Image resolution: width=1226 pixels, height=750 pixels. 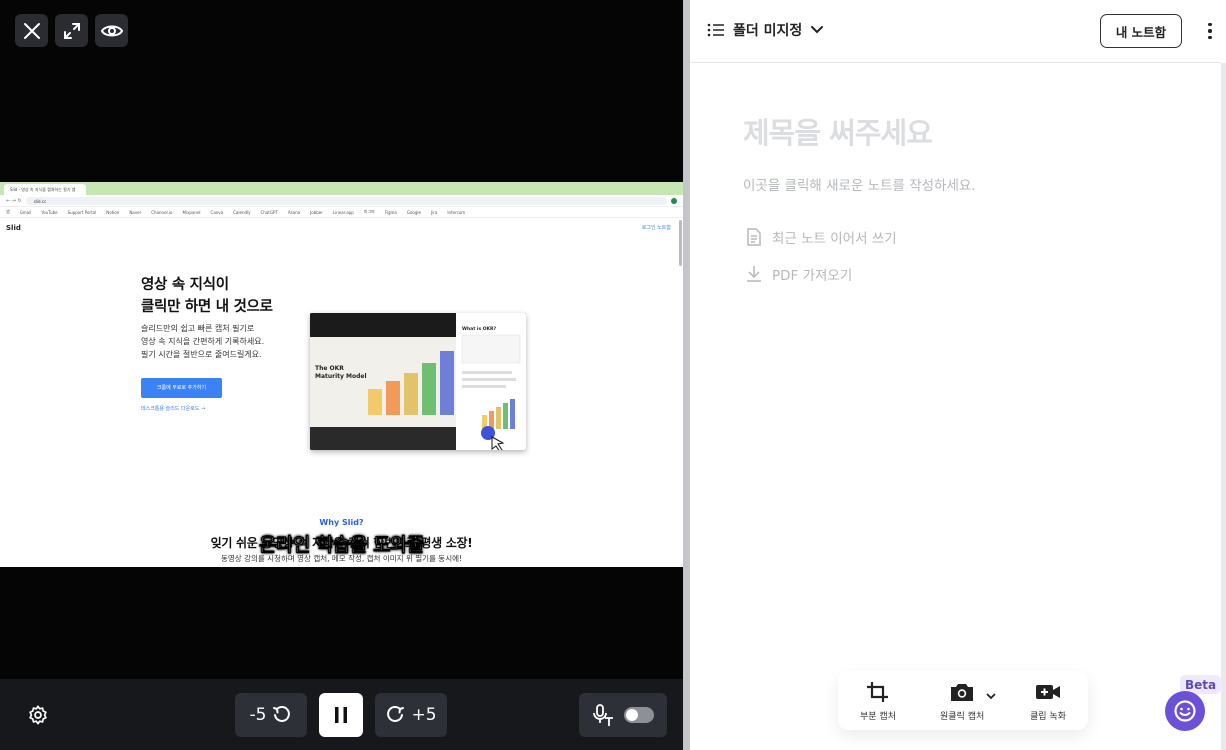 What do you see at coordinates (162, 212) in the screenshot?
I see `embedded-bookmark: Channel.io` at bounding box center [162, 212].